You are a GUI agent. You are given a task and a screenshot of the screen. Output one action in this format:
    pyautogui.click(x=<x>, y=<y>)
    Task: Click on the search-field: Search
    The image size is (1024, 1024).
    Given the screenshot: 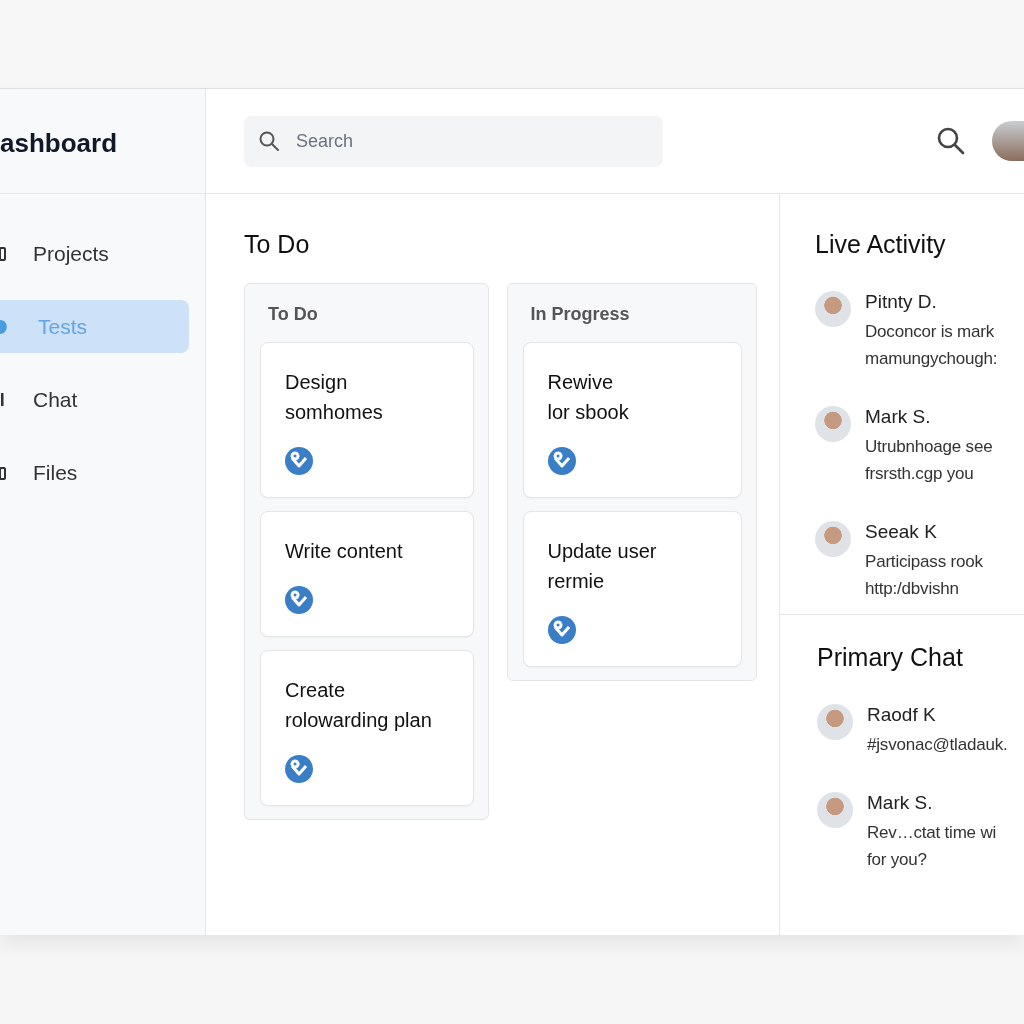 What is the action you would take?
    pyautogui.click(x=453, y=141)
    